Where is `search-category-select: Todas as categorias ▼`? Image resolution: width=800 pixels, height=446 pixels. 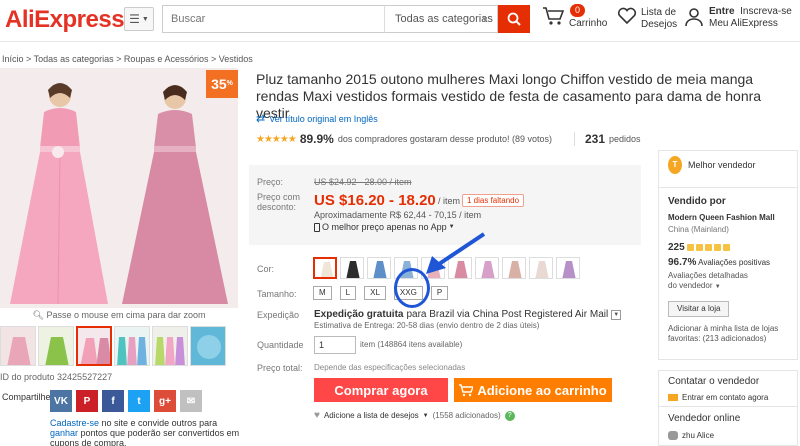 search-category-select: Todas as categorias ▼ is located at coordinates (441, 19).